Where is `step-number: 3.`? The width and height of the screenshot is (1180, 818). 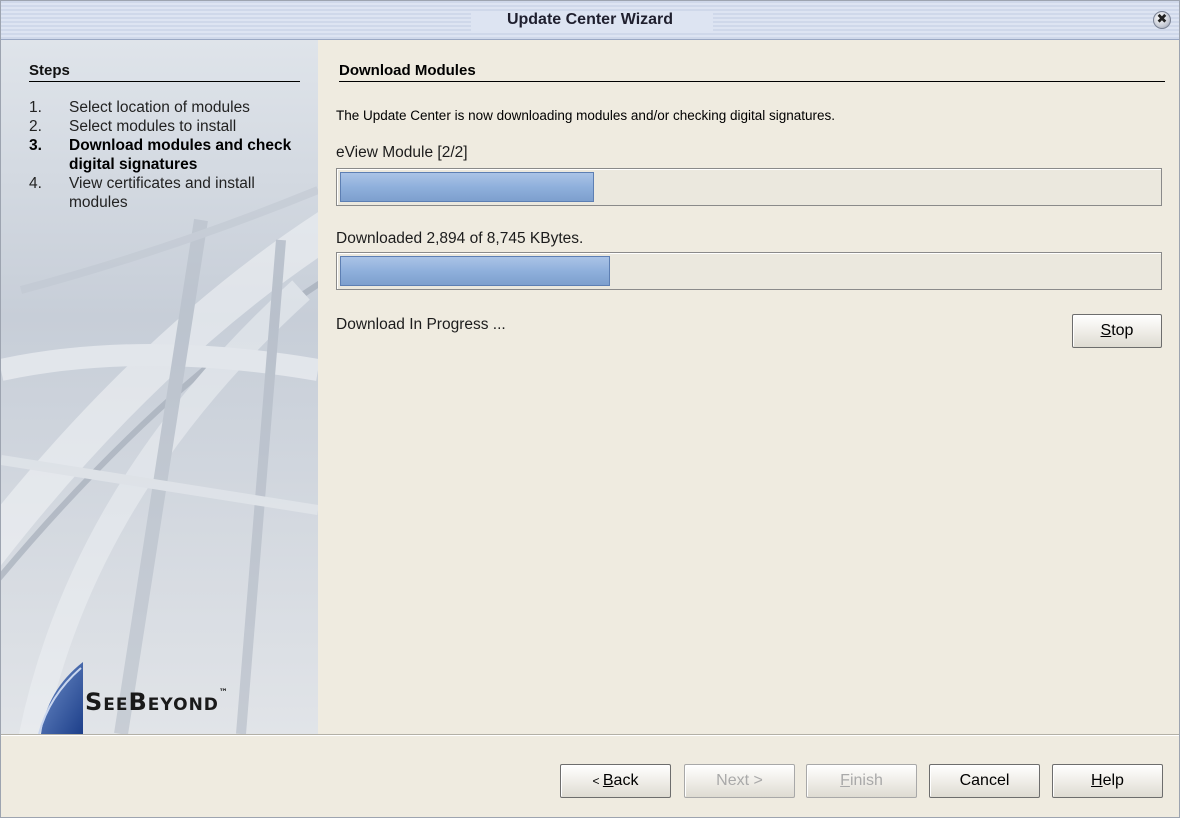 step-number: 3. is located at coordinates (35, 145).